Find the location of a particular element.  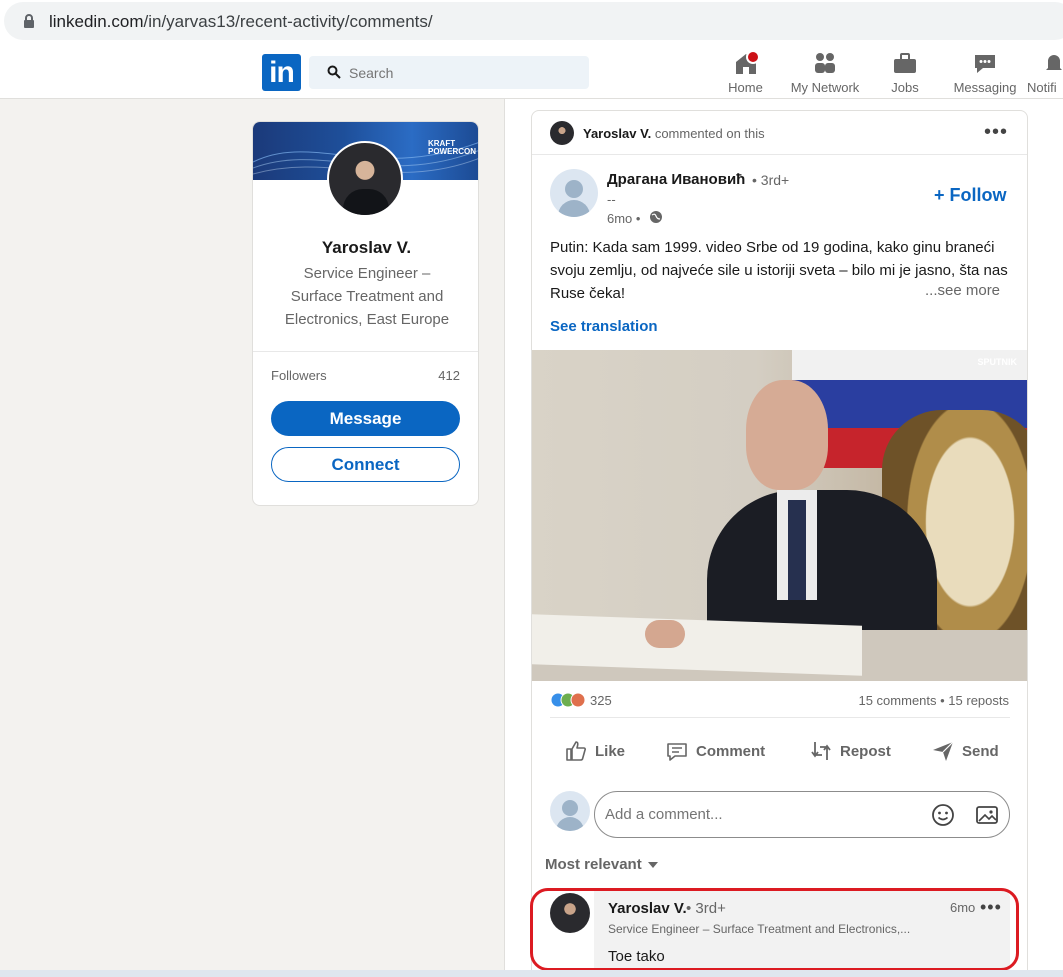

send-label: Send is located at coordinates (980, 751).